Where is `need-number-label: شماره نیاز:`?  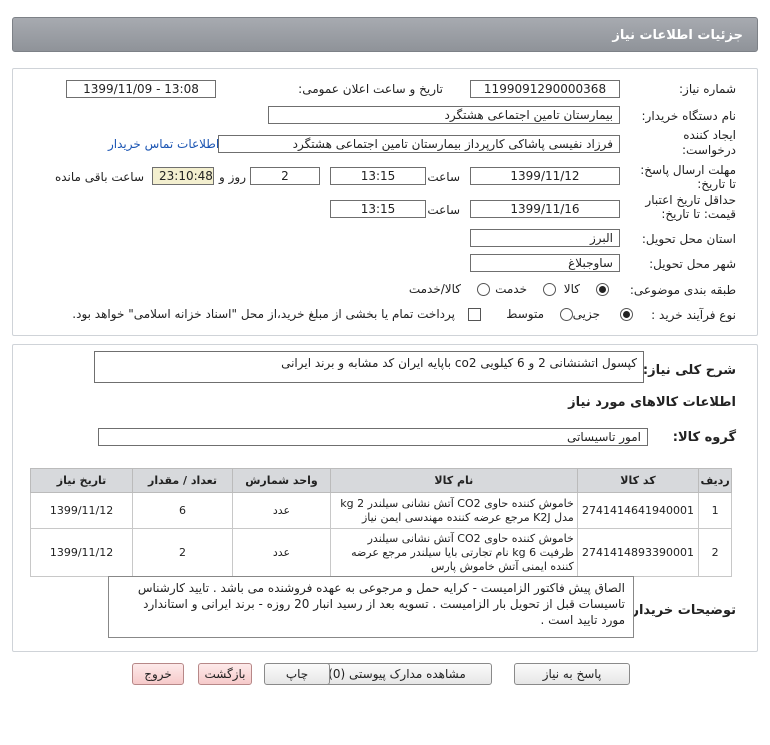 need-number-label: شماره نیاز: is located at coordinates (707, 89).